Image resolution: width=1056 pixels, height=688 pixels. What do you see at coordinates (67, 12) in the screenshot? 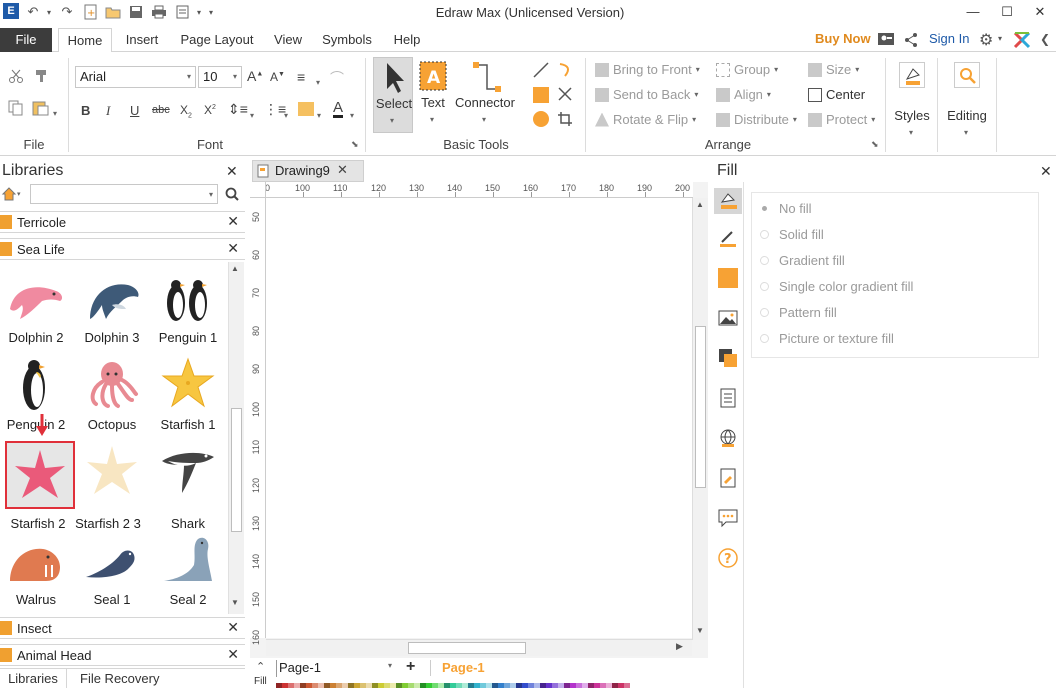
I see `redo-icon: ↷` at bounding box center [67, 12].